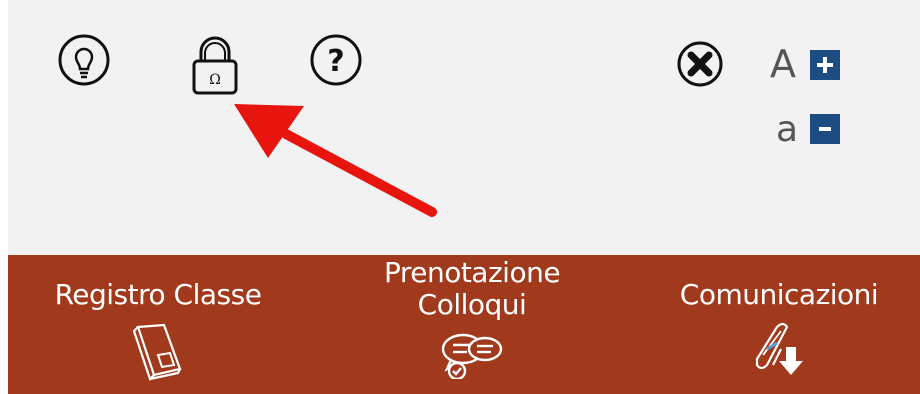  Describe the element at coordinates (700, 64) in the screenshot. I see `close-circle-icon` at that location.